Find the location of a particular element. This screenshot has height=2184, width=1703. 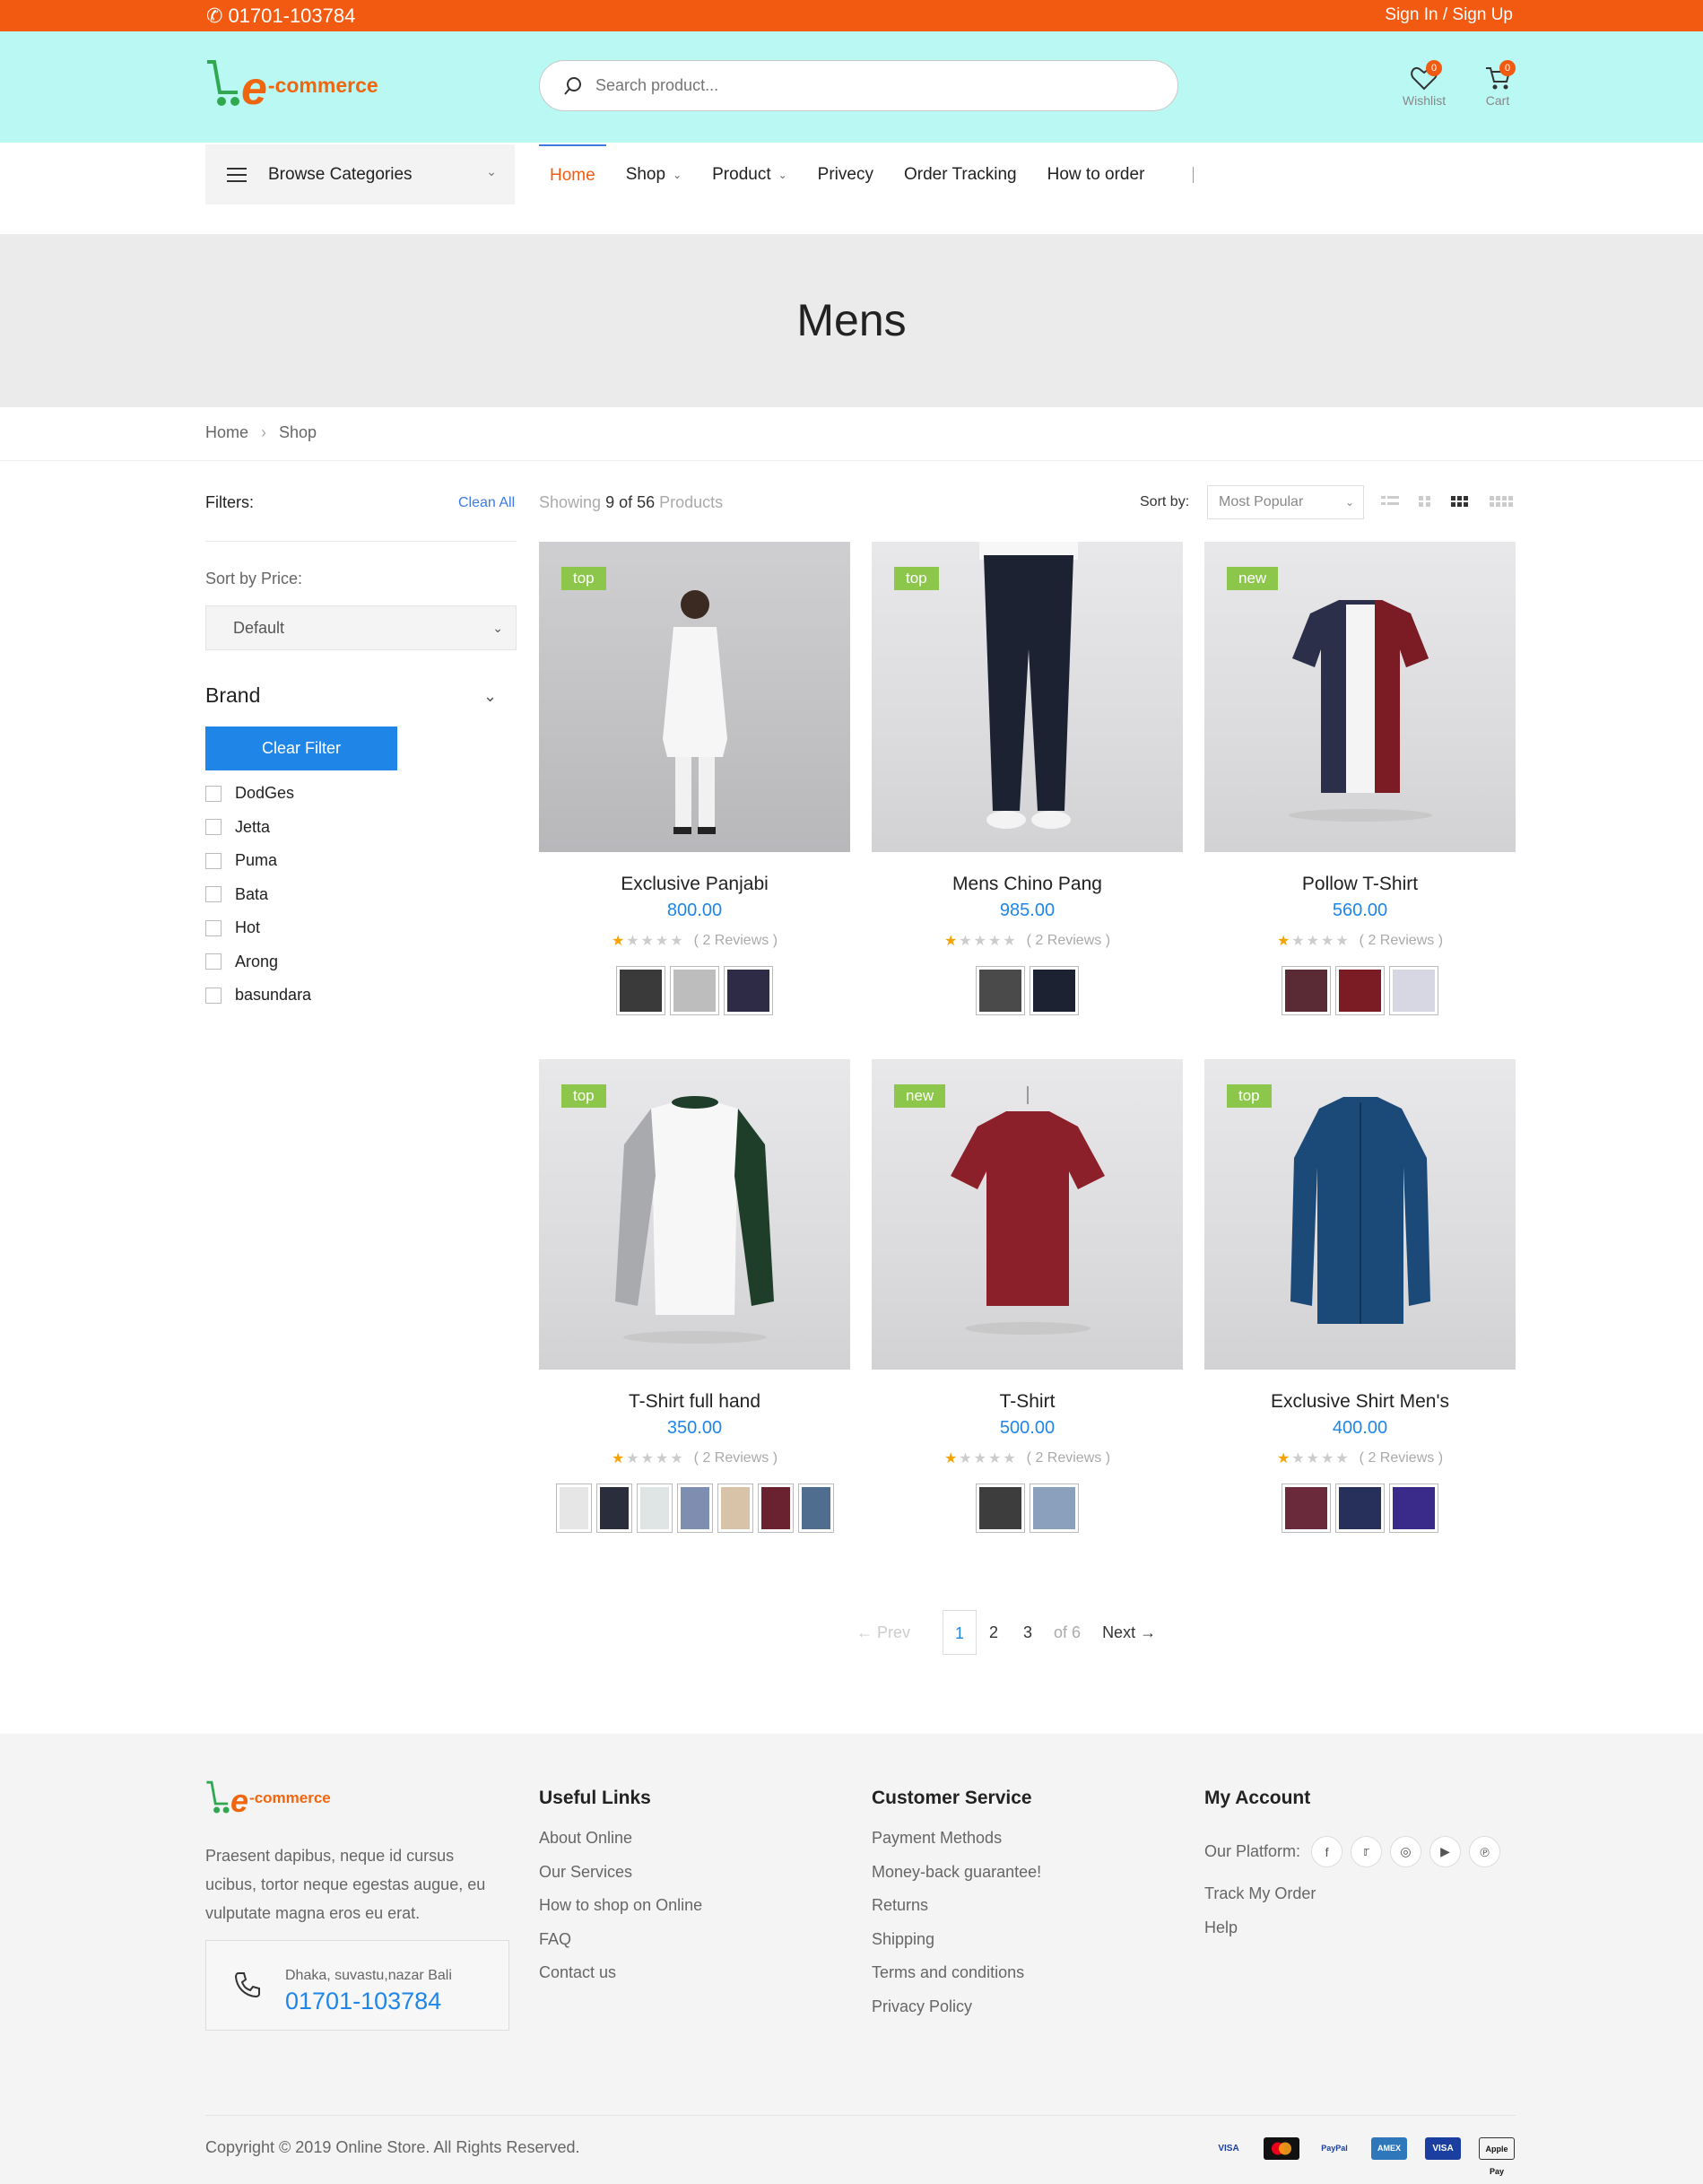

brand-item: Hot is located at coordinates (258, 928).